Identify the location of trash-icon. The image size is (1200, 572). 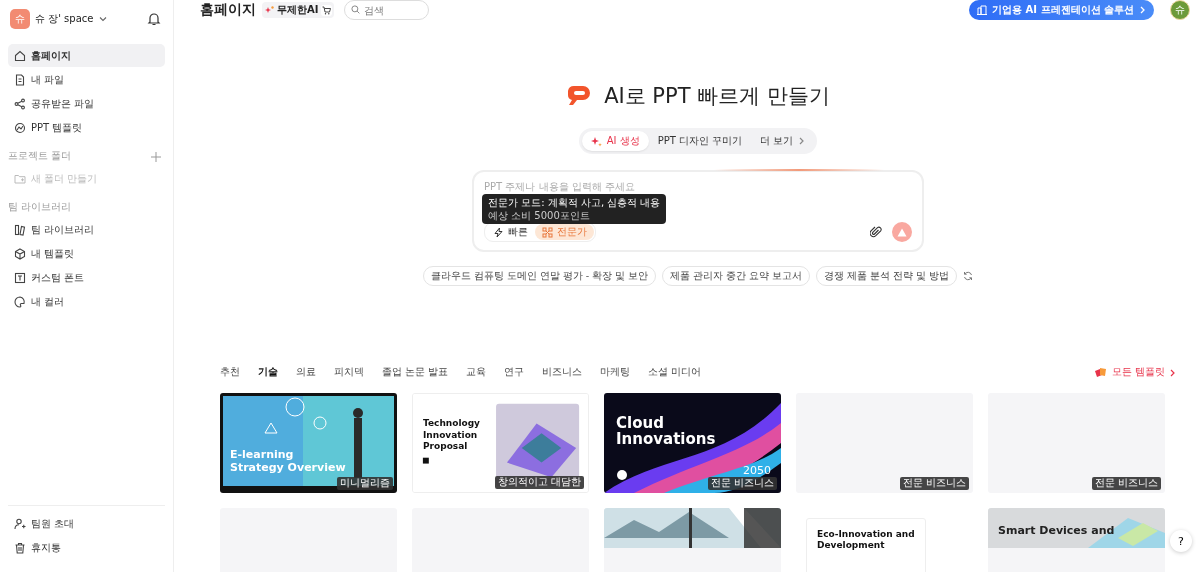
(20, 547).